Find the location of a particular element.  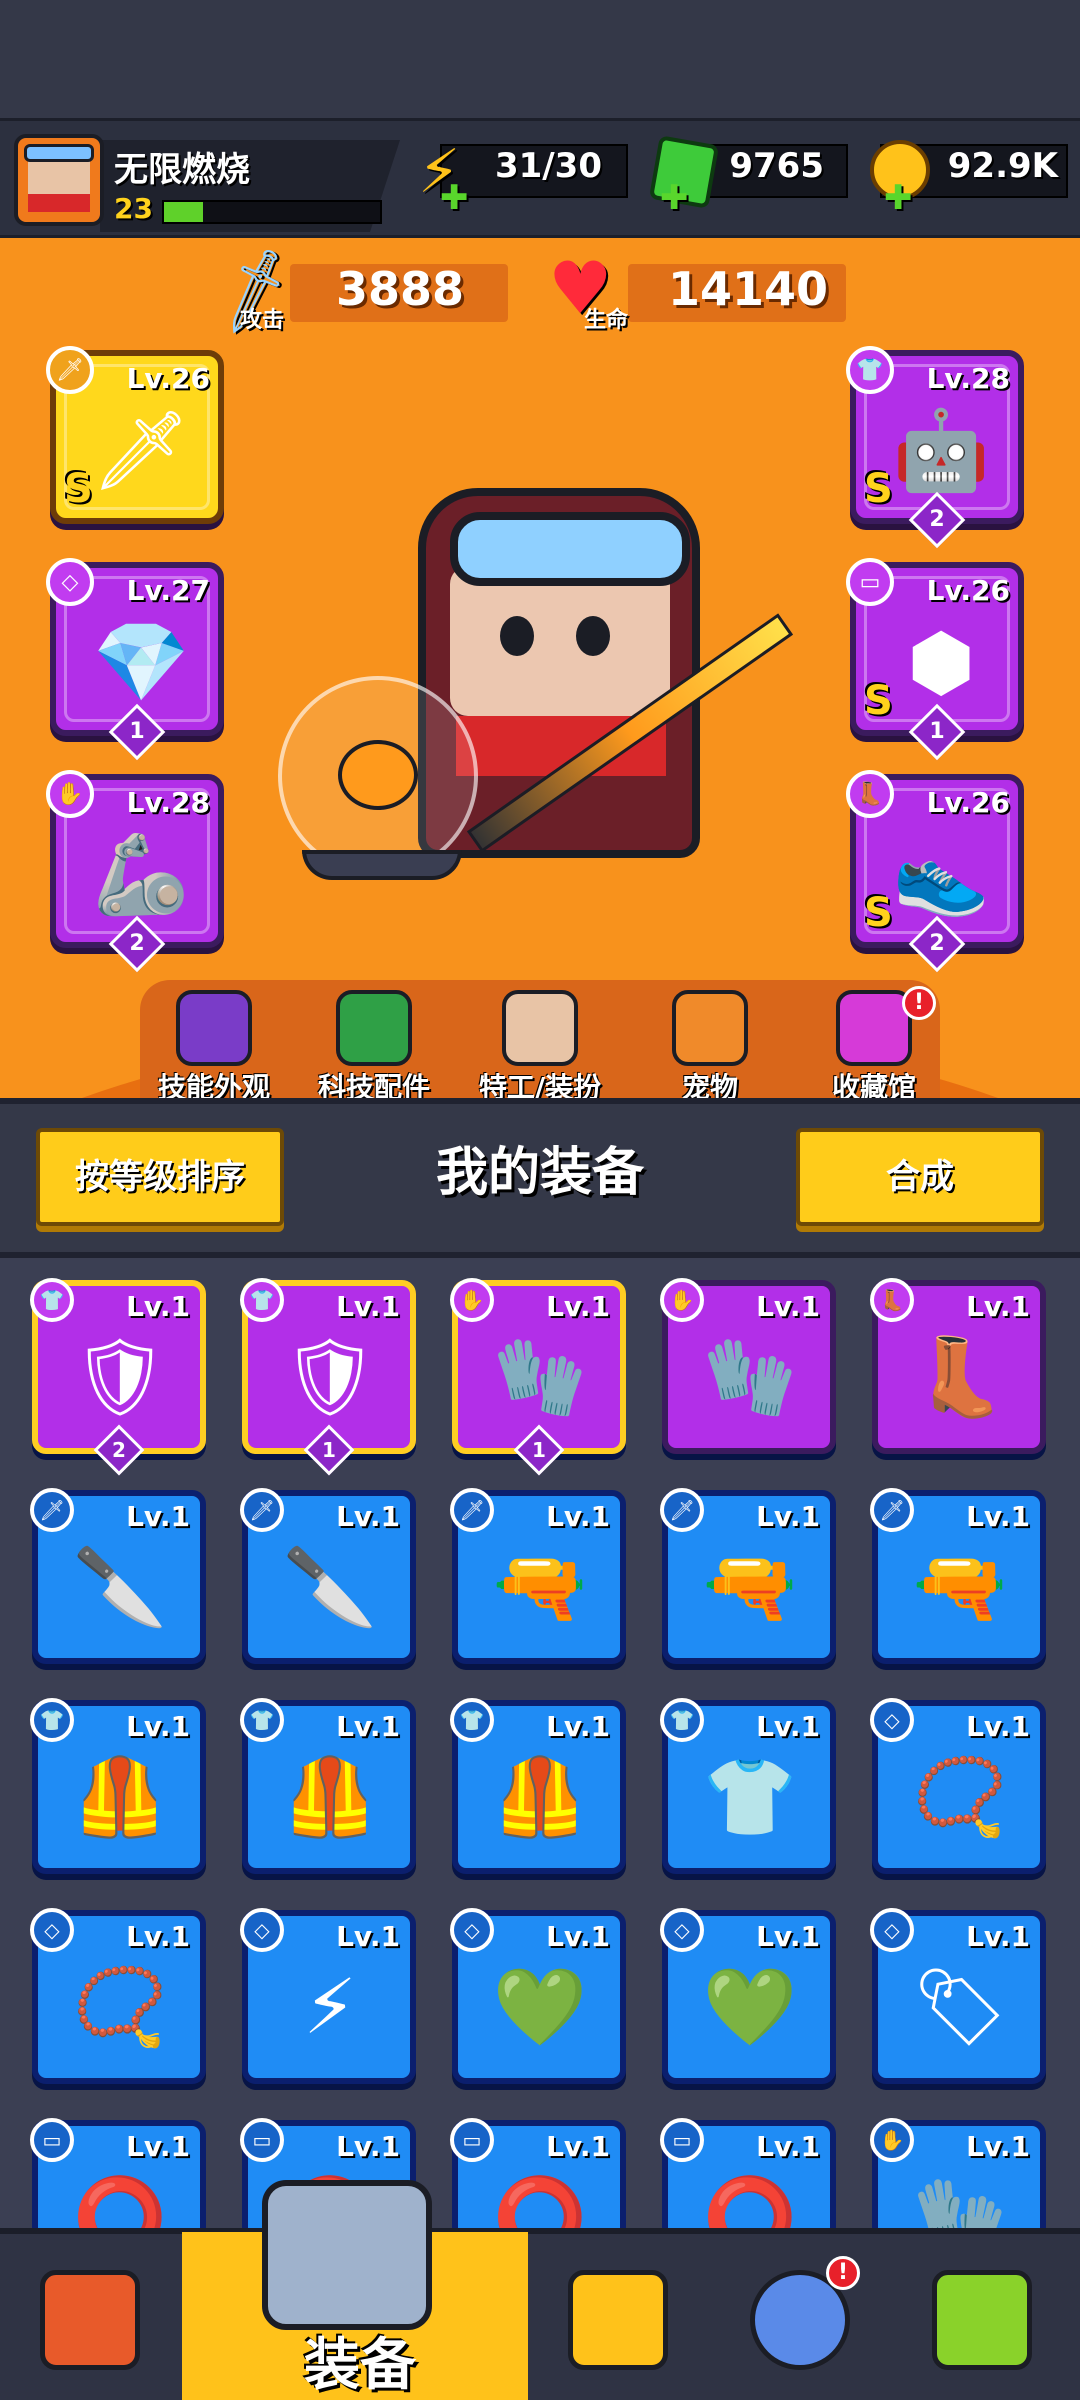

gem-add-icon: ✚ is located at coordinates (674, 198).